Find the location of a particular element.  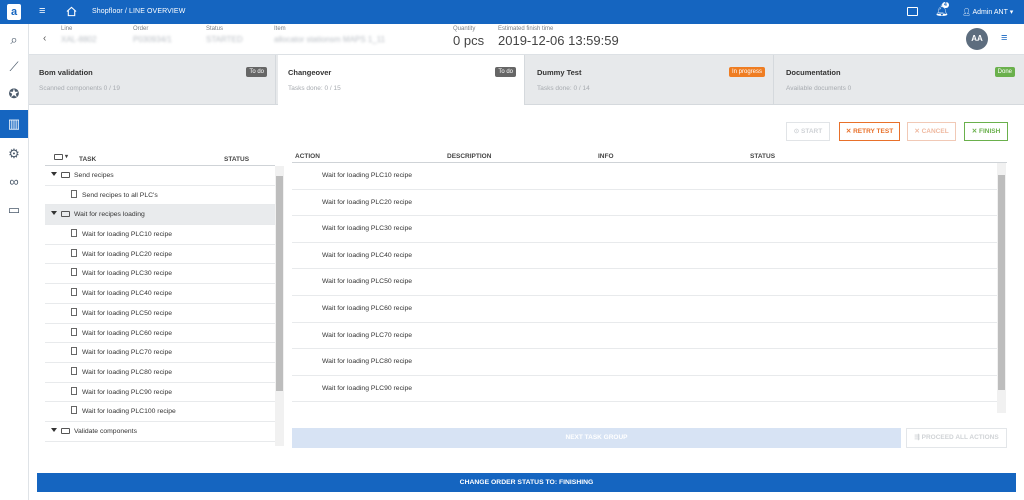

tree-item-row: Wait for loading PLC70 recipe is located at coordinates (160, 353).